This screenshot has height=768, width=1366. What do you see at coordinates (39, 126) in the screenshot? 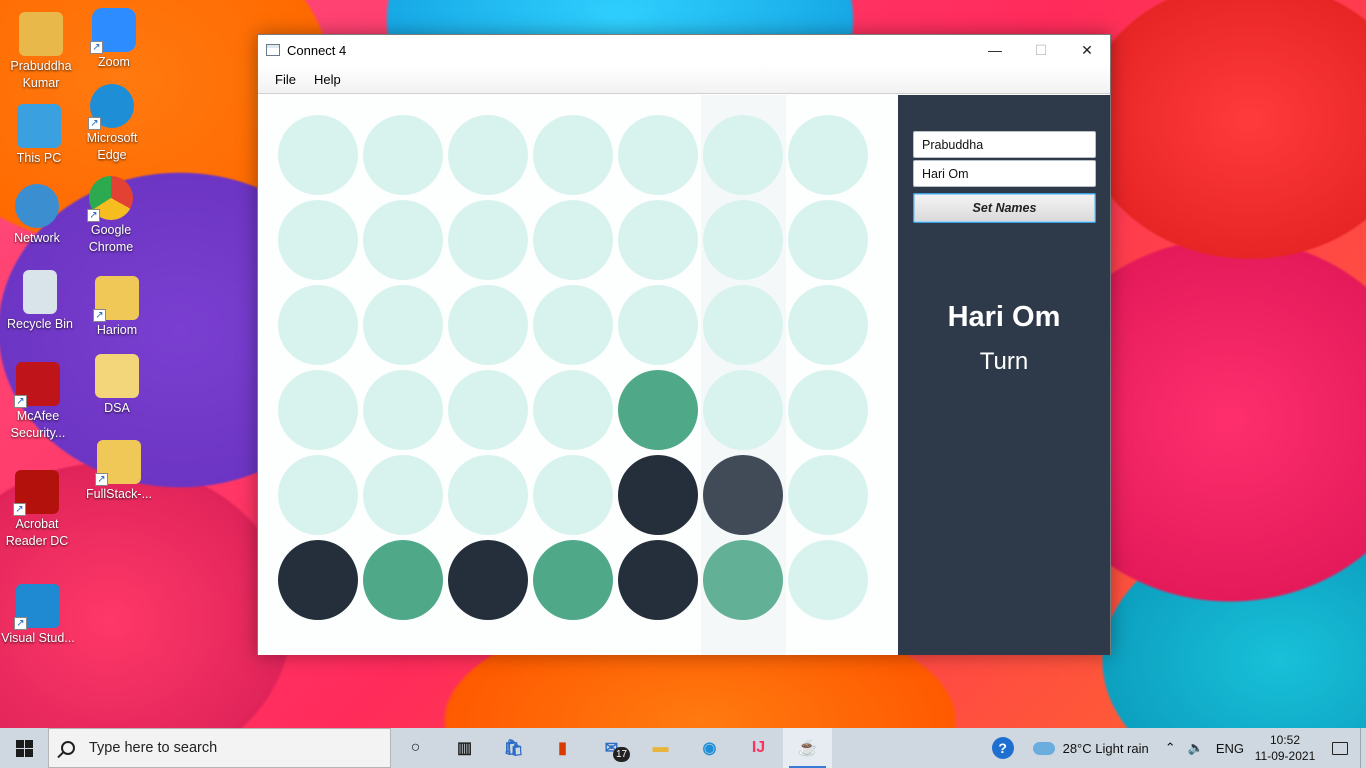
I see `computer-icon` at bounding box center [39, 126].